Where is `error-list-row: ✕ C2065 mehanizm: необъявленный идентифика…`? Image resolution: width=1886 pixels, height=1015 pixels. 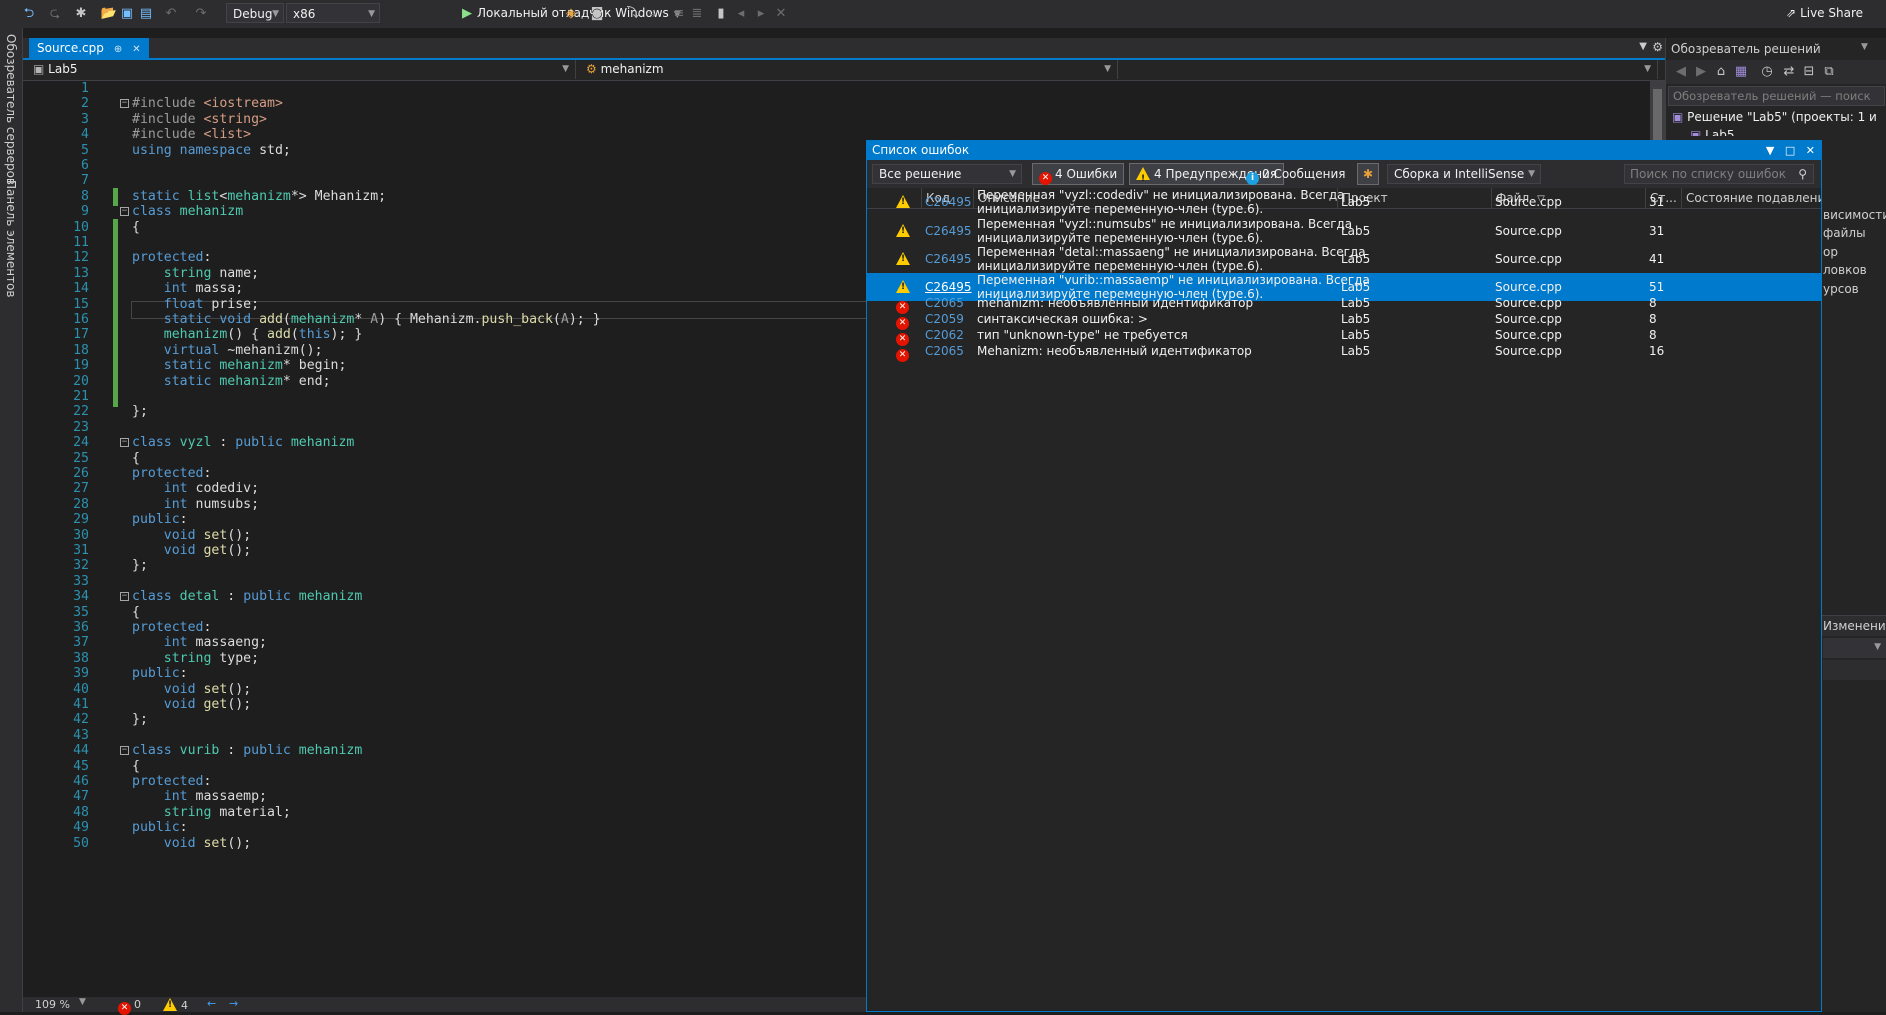 error-list-row: ✕ C2065 mehanizm: необъявленный идентифика… is located at coordinates (1344, 304).